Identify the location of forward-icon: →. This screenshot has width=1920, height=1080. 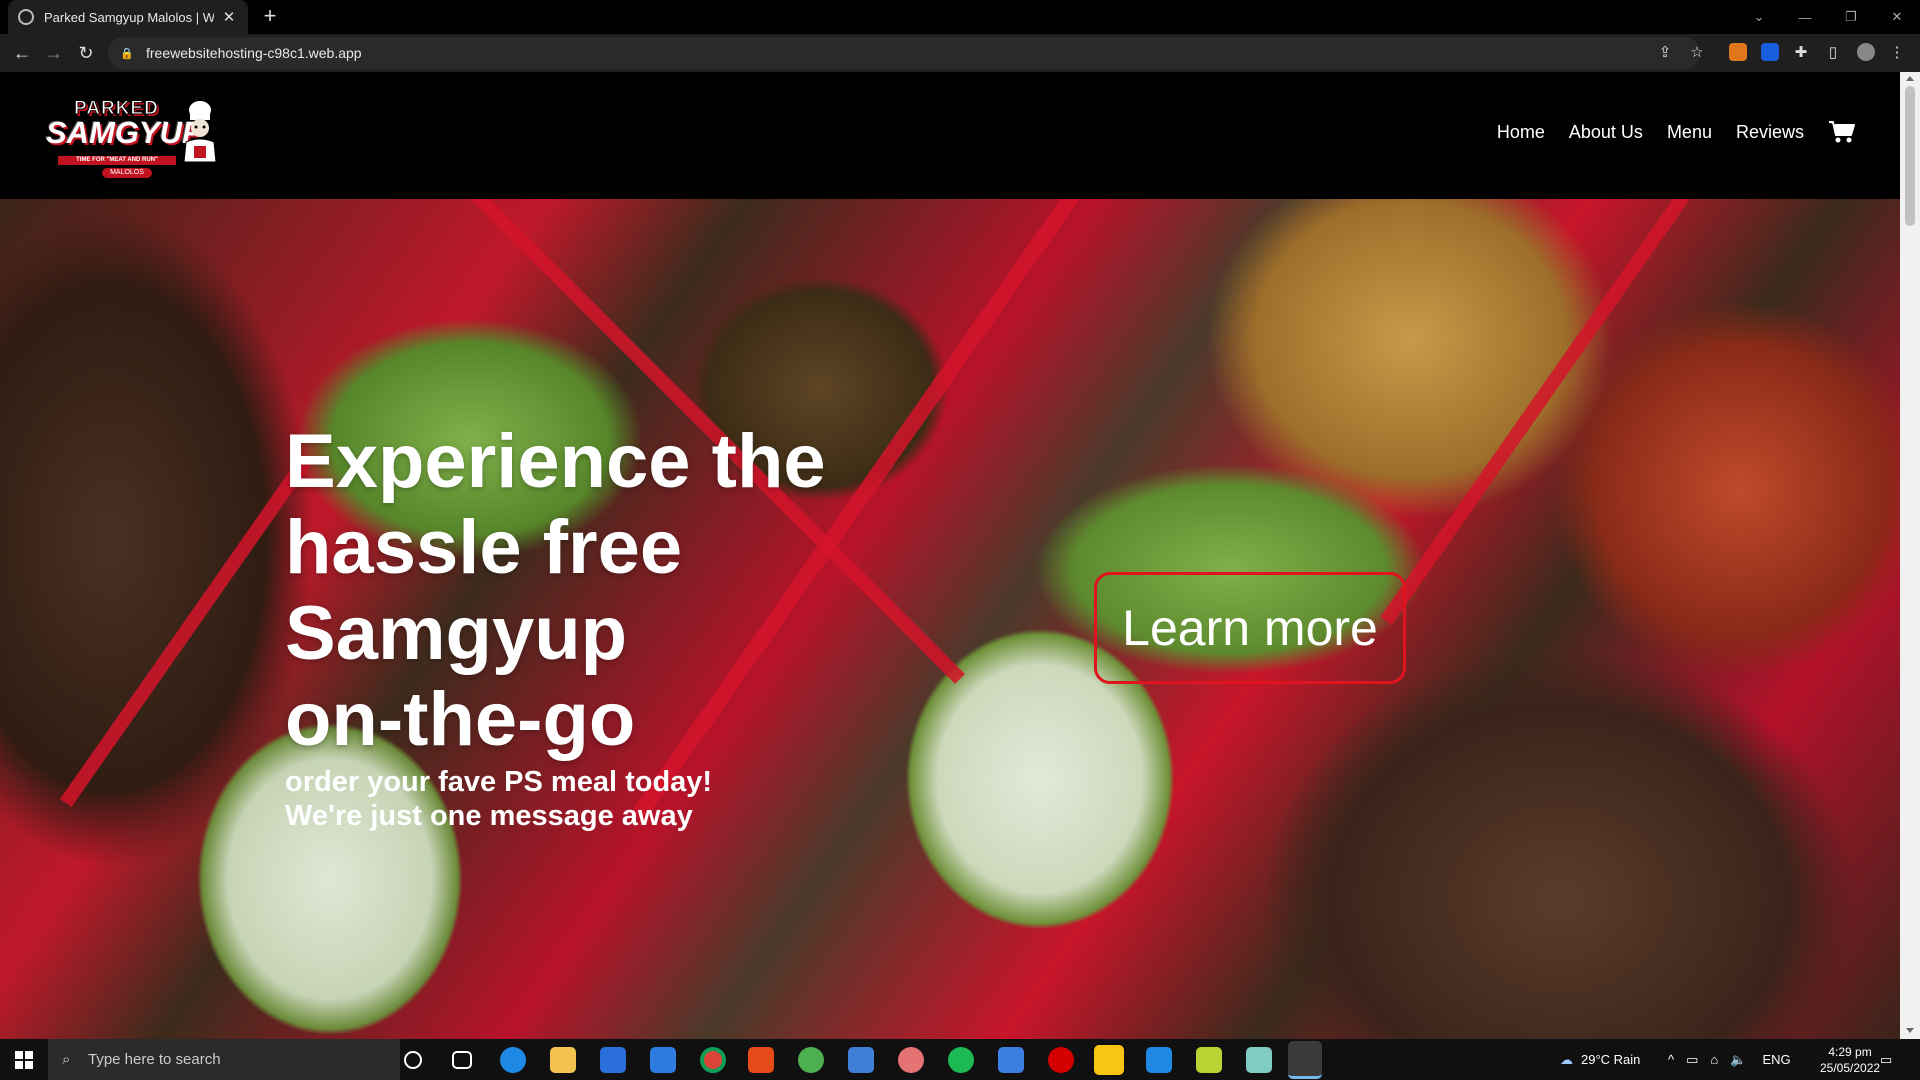
(54, 53).